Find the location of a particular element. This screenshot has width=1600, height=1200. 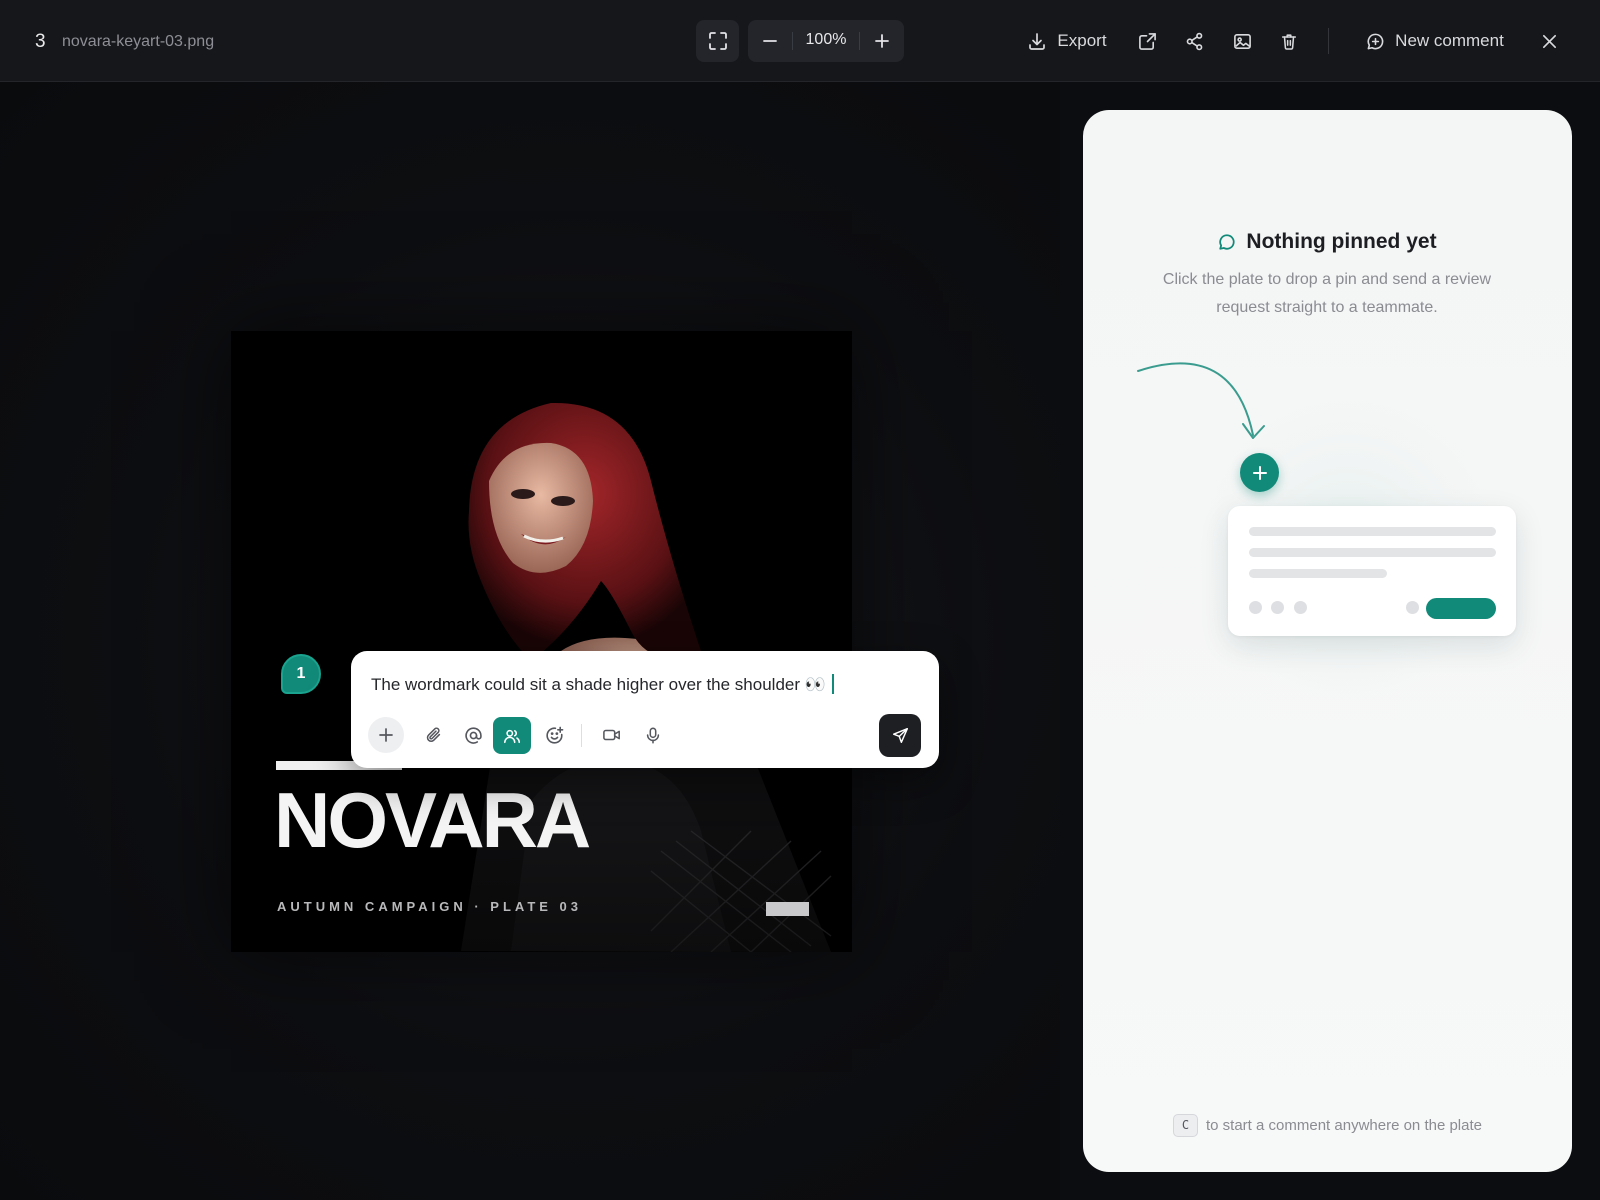

emoji-icon is located at coordinates (554, 735).